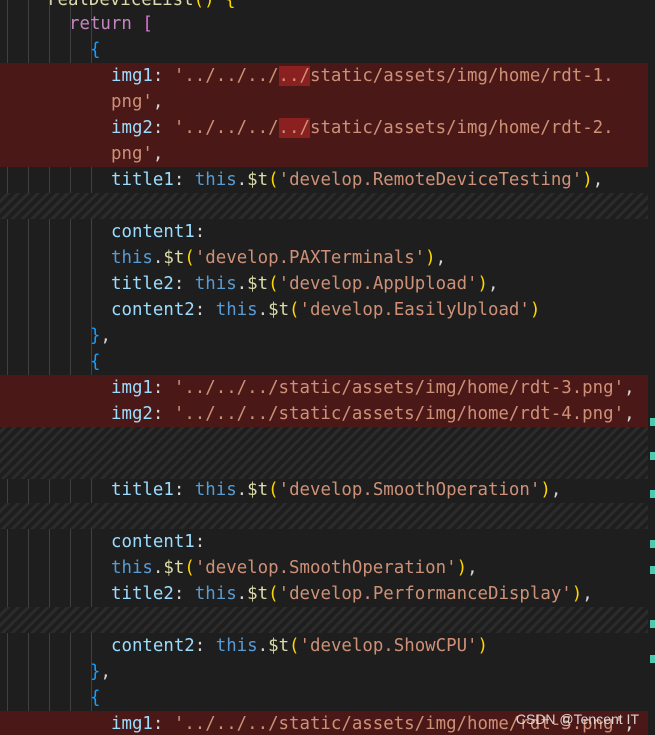 The width and height of the screenshot is (655, 735). Describe the element at coordinates (120, 5) in the screenshot. I see `method-name: realDeviceList` at that location.